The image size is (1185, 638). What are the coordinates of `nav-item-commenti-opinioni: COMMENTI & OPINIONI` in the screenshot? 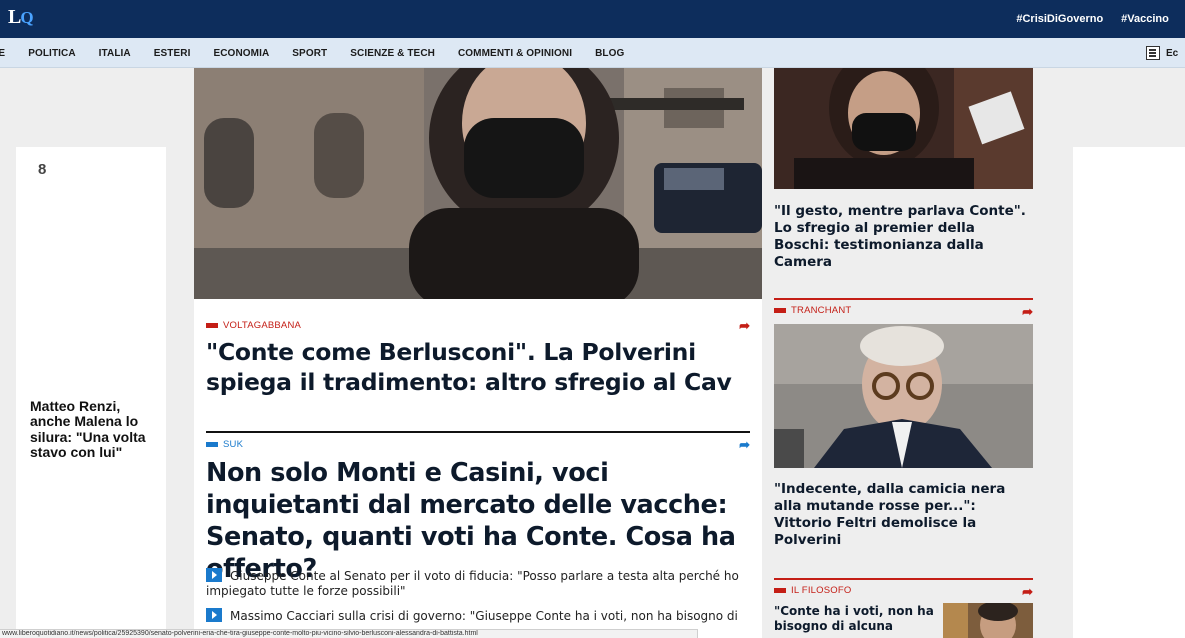 It's located at (515, 53).